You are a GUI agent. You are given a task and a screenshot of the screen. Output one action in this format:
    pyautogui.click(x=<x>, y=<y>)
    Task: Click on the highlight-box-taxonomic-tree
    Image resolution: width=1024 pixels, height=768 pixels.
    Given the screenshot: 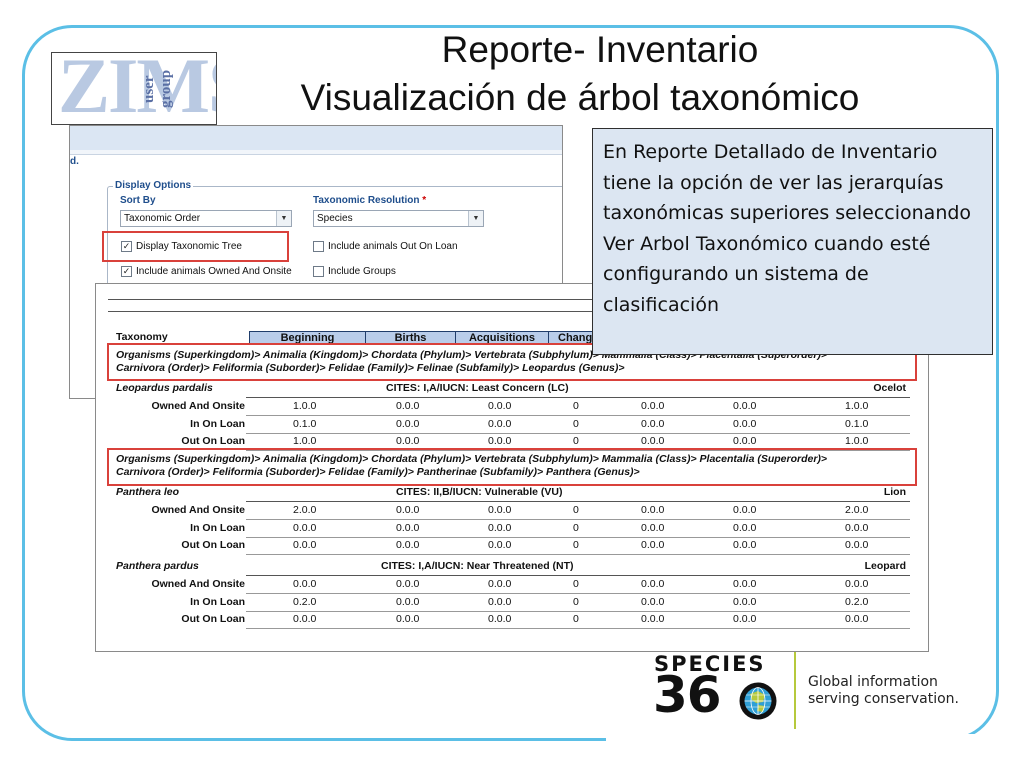 What is the action you would take?
    pyautogui.click(x=195, y=246)
    